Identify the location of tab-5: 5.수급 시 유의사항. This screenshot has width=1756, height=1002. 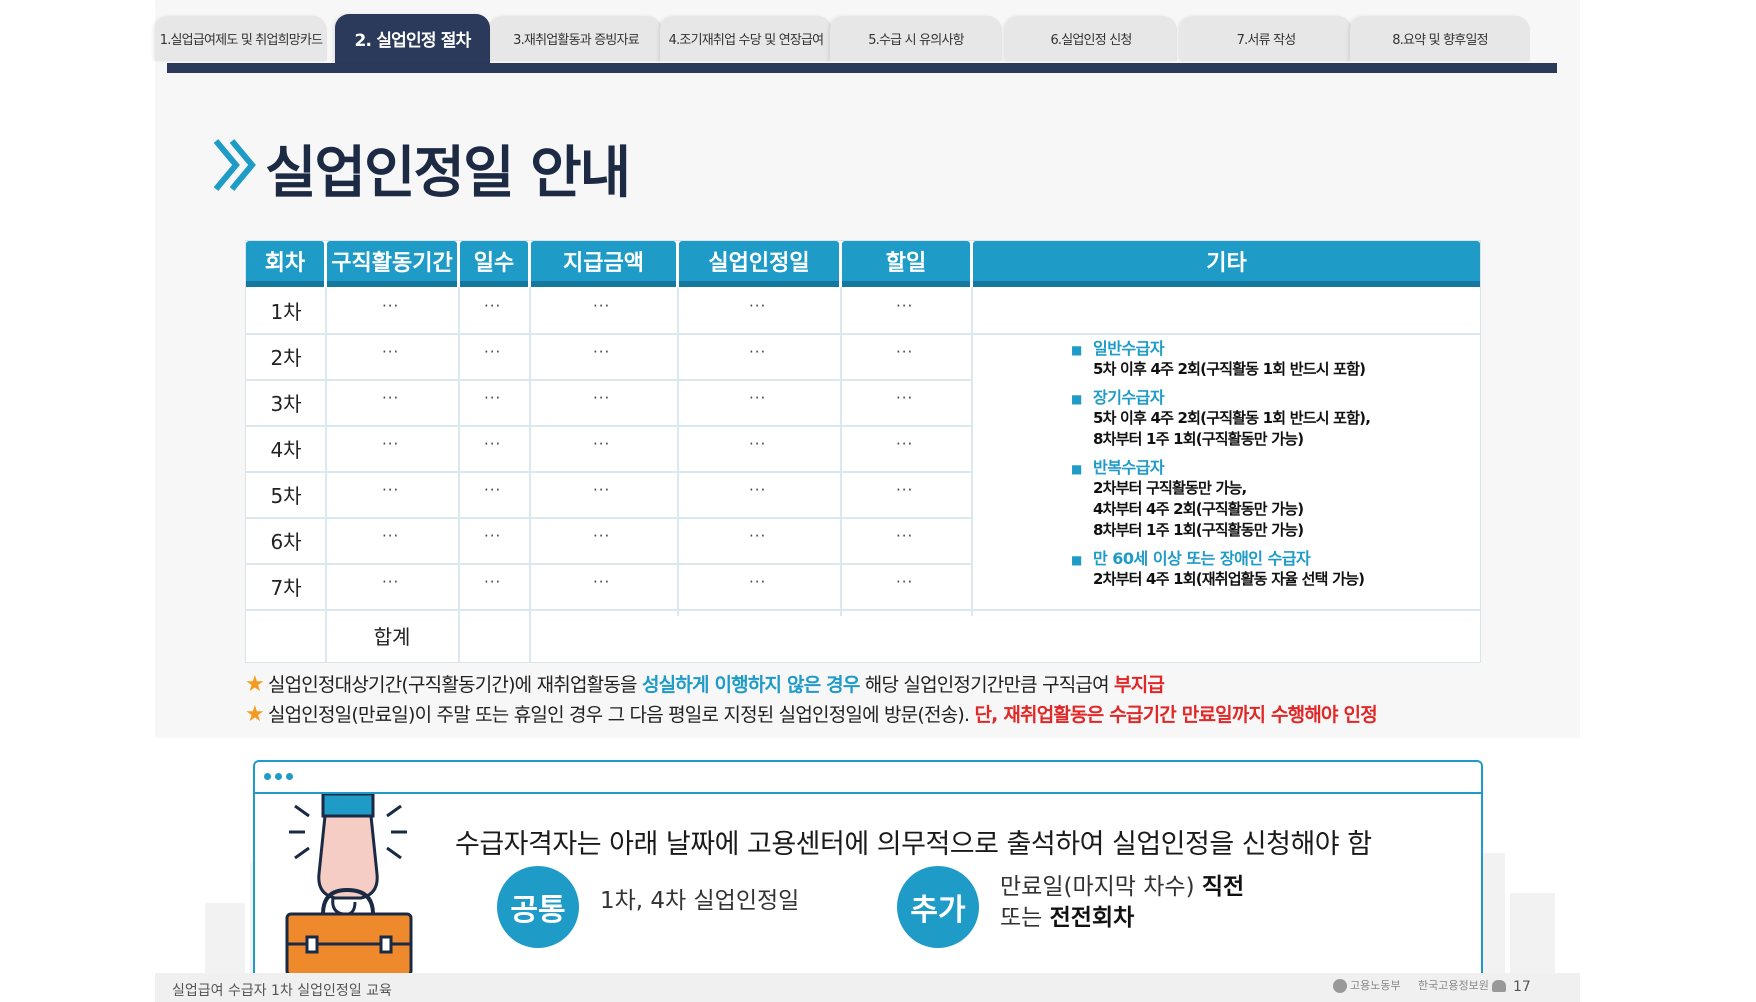
(916, 38).